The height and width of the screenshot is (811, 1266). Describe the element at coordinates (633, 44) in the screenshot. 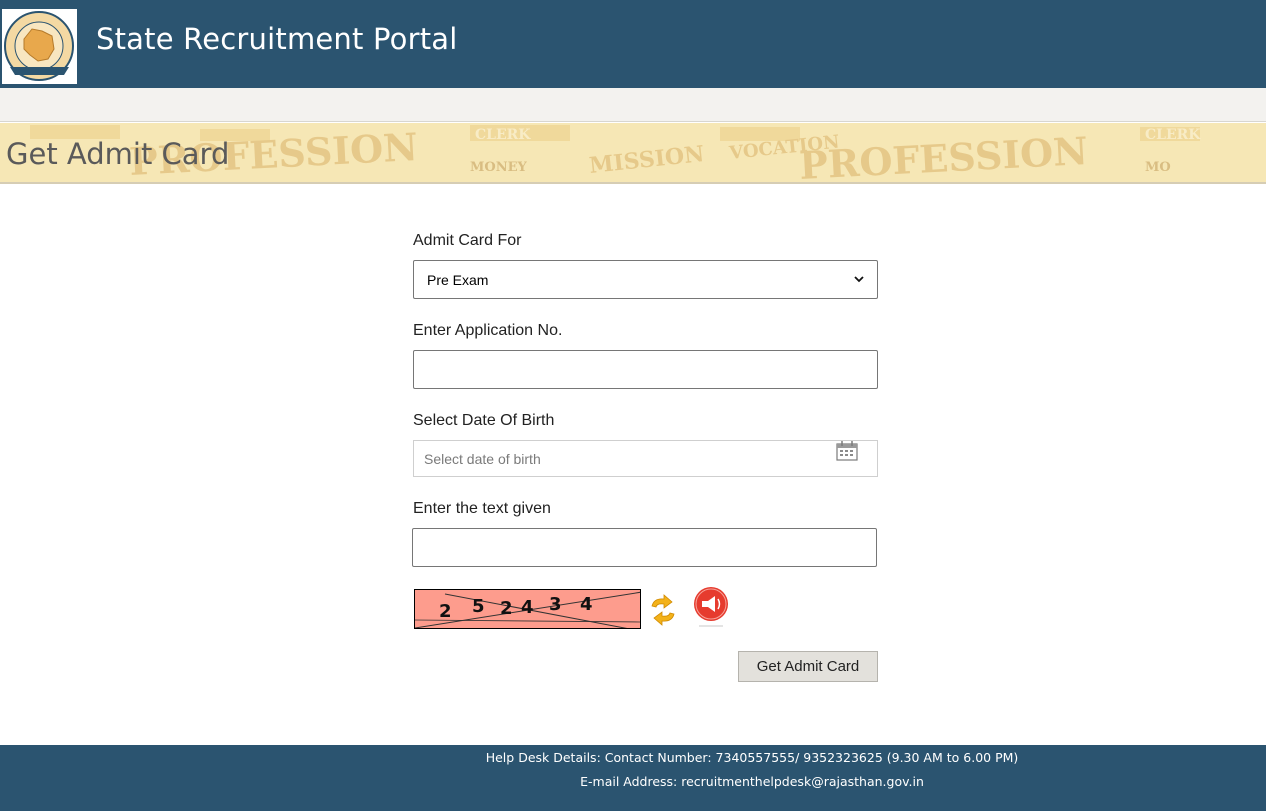

I see `site-header: State Recruitment Portal` at that location.